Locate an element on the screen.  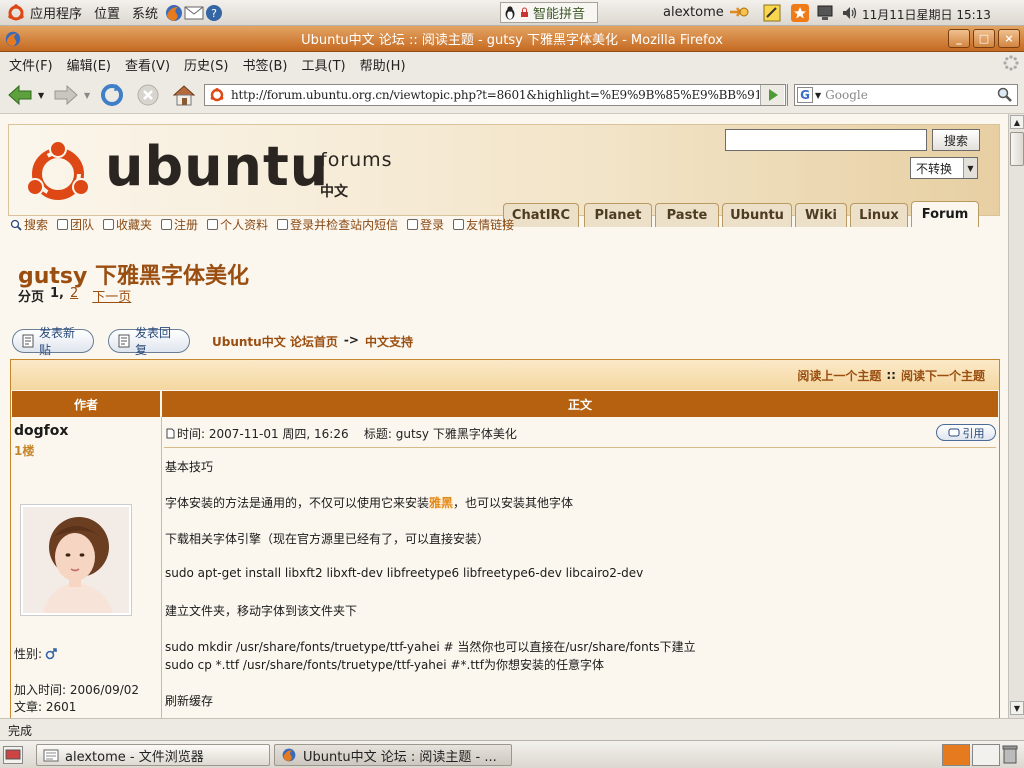
reload-button is located at coordinates (112, 95).